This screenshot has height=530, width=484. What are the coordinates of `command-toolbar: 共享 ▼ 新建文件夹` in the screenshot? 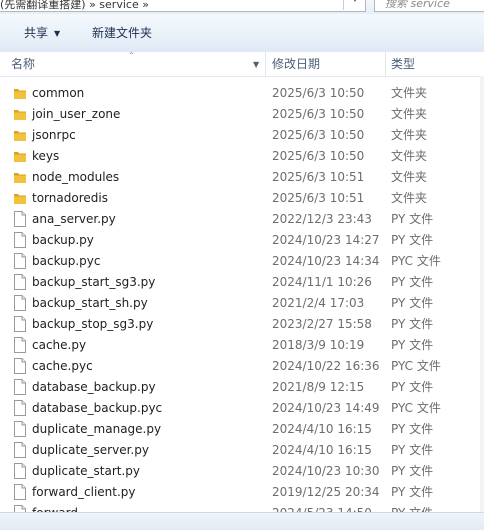 It's located at (242, 33).